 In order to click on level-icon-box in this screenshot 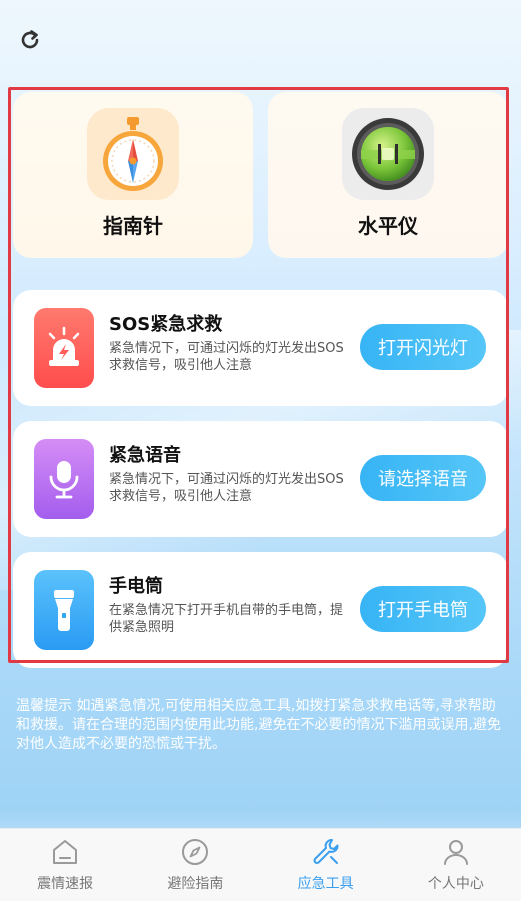, I will do `click(388, 154)`.